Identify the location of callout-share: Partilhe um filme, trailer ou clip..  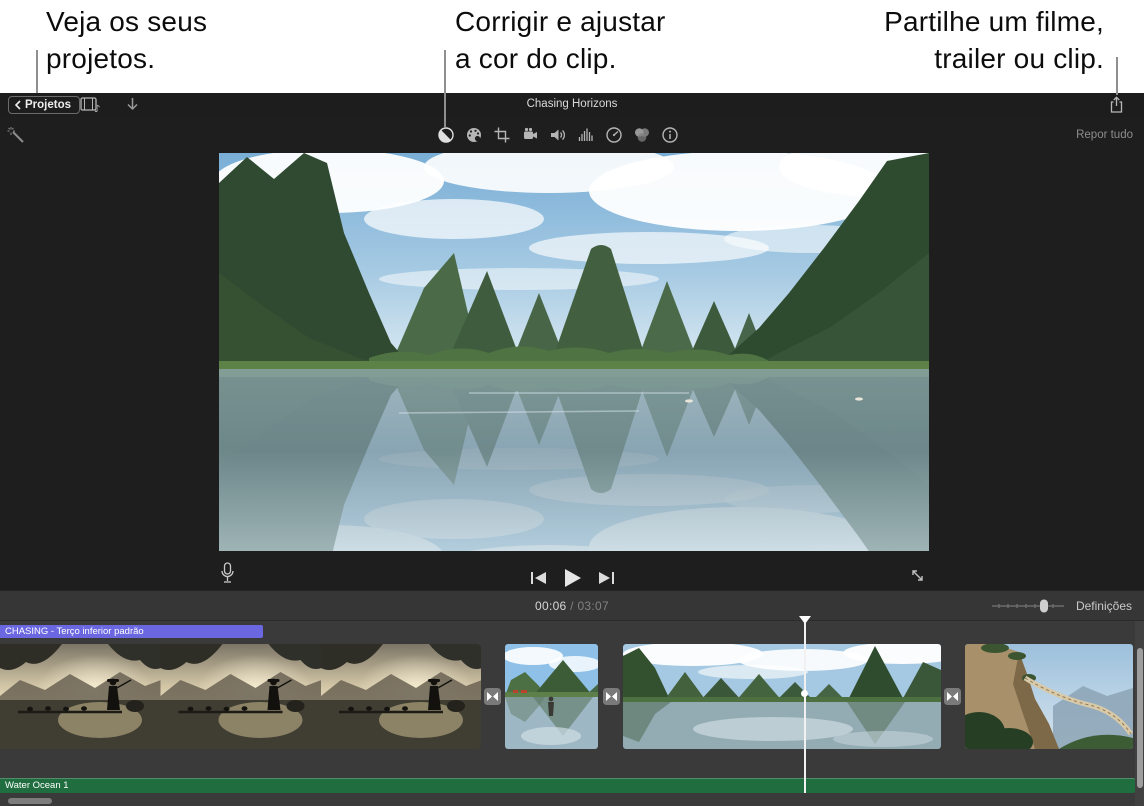
(994, 40).